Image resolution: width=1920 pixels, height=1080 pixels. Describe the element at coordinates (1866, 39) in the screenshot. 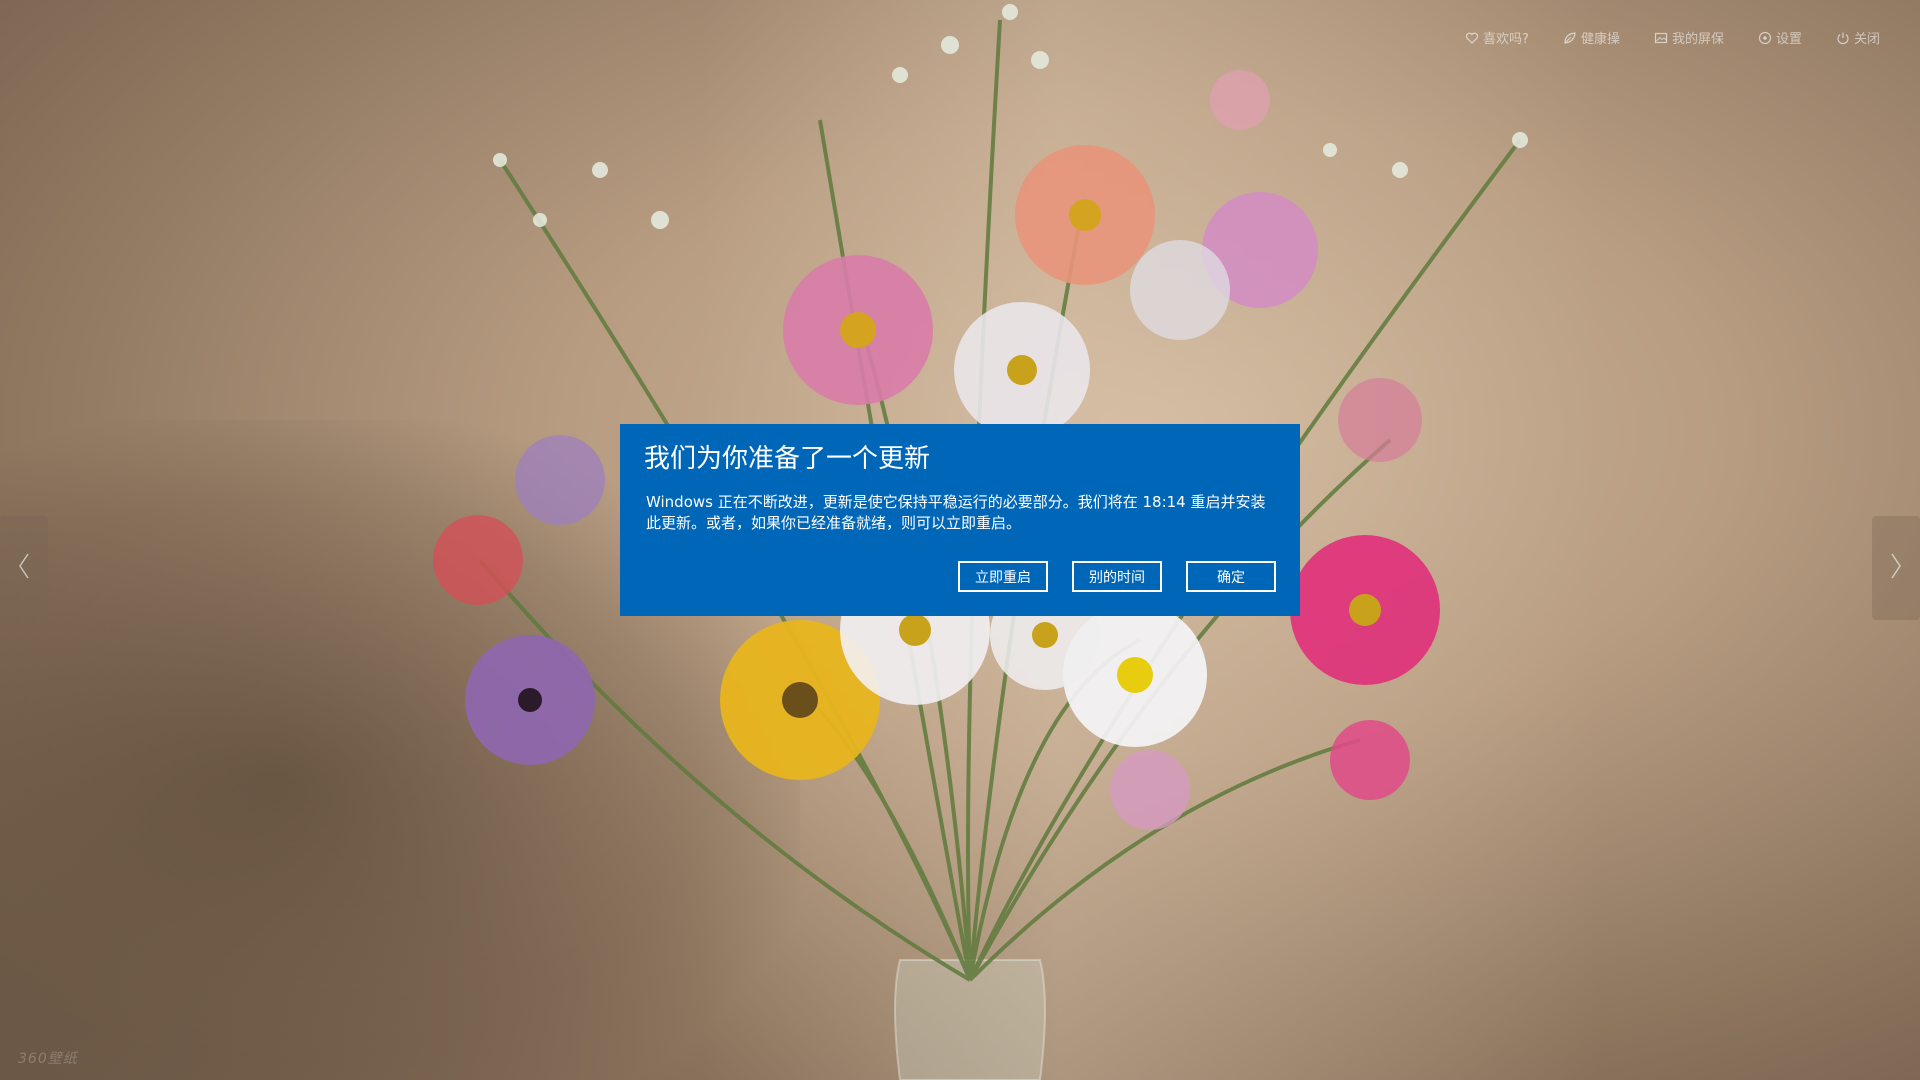

I see `close-label: 关闭` at that location.